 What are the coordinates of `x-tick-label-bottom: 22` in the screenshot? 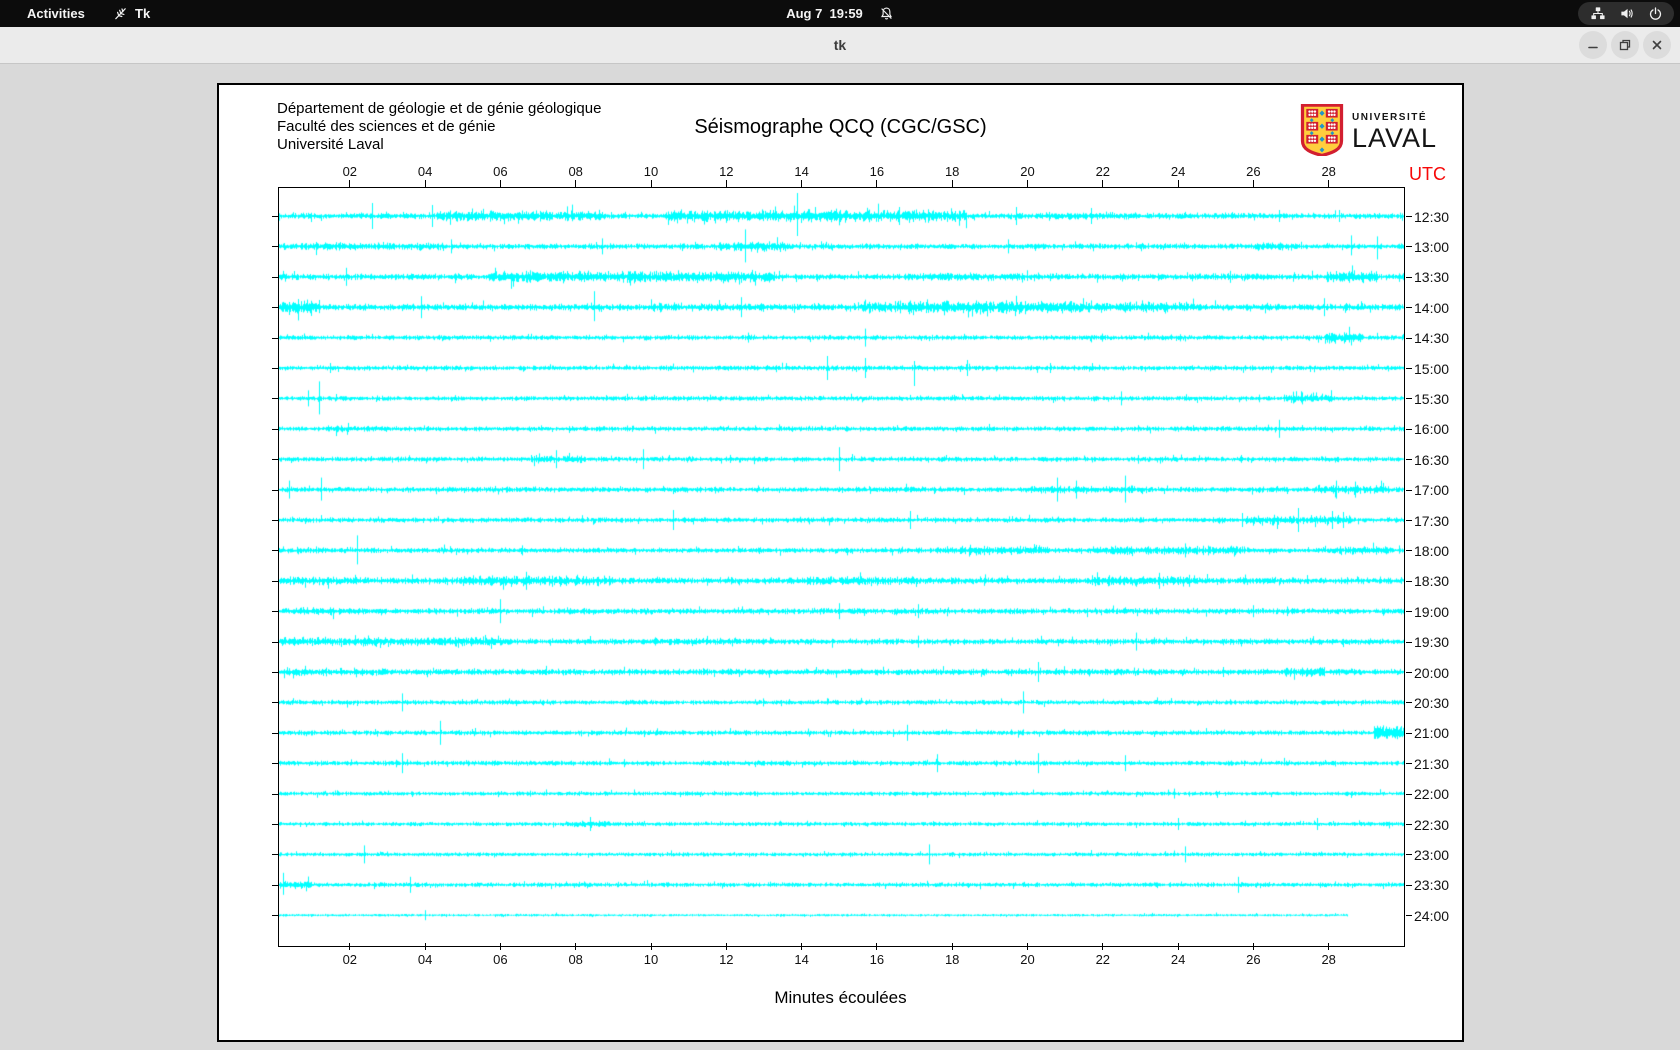 It's located at (1103, 959).